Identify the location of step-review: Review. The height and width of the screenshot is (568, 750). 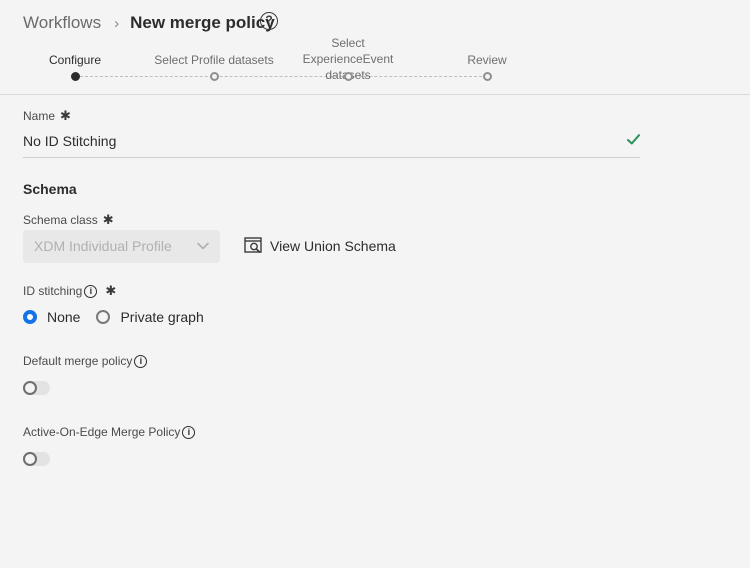
(487, 47).